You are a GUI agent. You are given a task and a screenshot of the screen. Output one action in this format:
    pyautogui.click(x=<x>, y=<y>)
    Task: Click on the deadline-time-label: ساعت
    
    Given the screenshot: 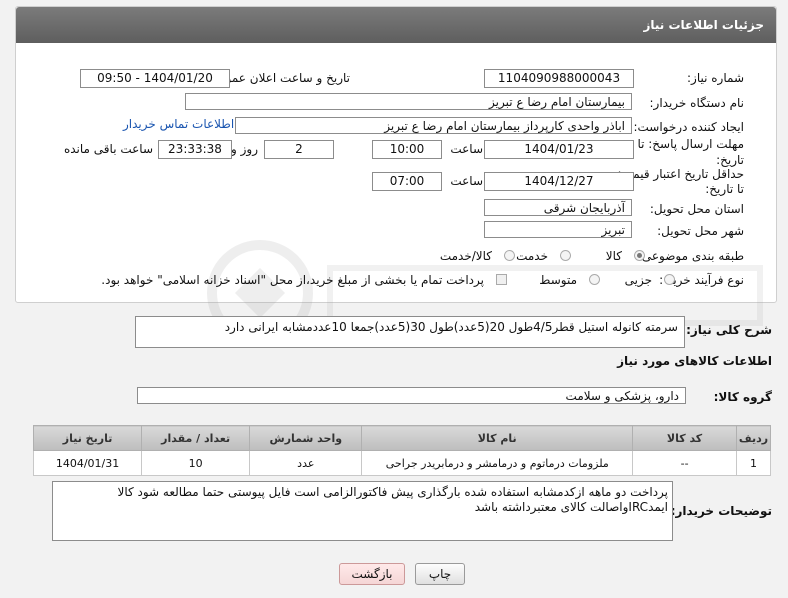 What is the action you would take?
    pyautogui.click(x=466, y=149)
    